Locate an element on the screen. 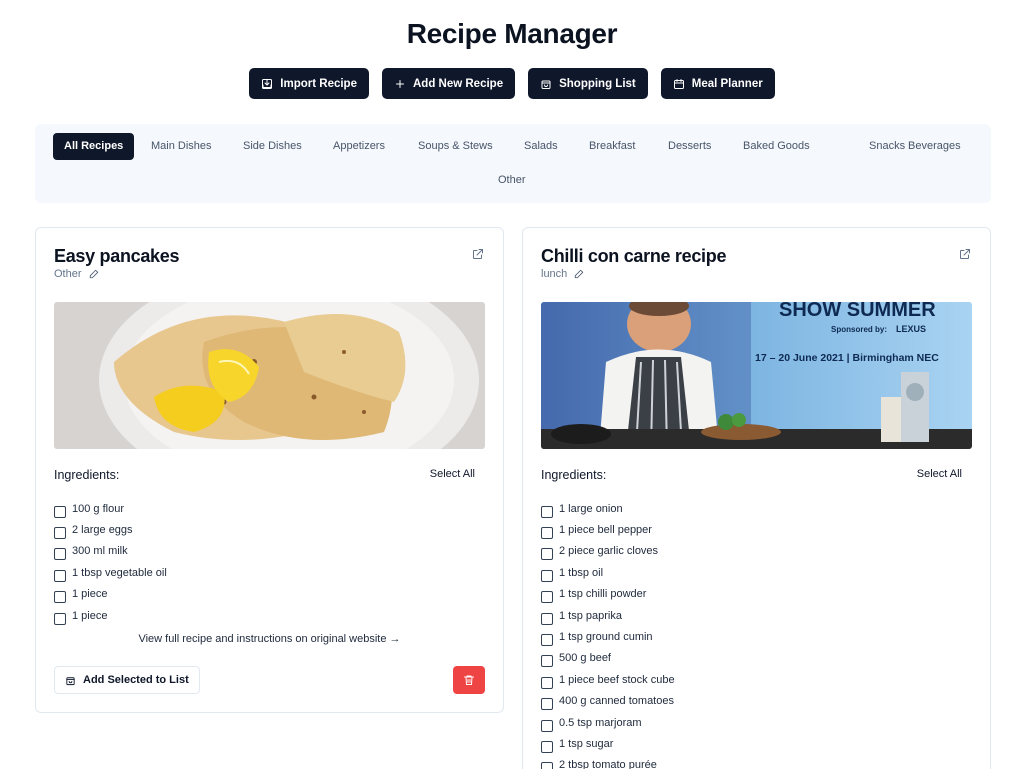  recipe-title: Easy pancakes is located at coordinates (117, 256).